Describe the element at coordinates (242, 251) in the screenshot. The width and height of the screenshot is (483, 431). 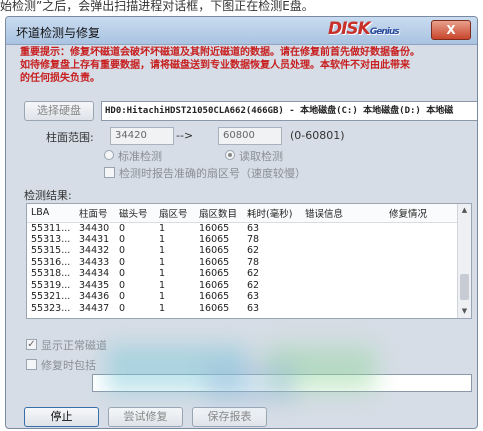
I see `table-row: 55315... 34432 0 1 16065 62` at that location.